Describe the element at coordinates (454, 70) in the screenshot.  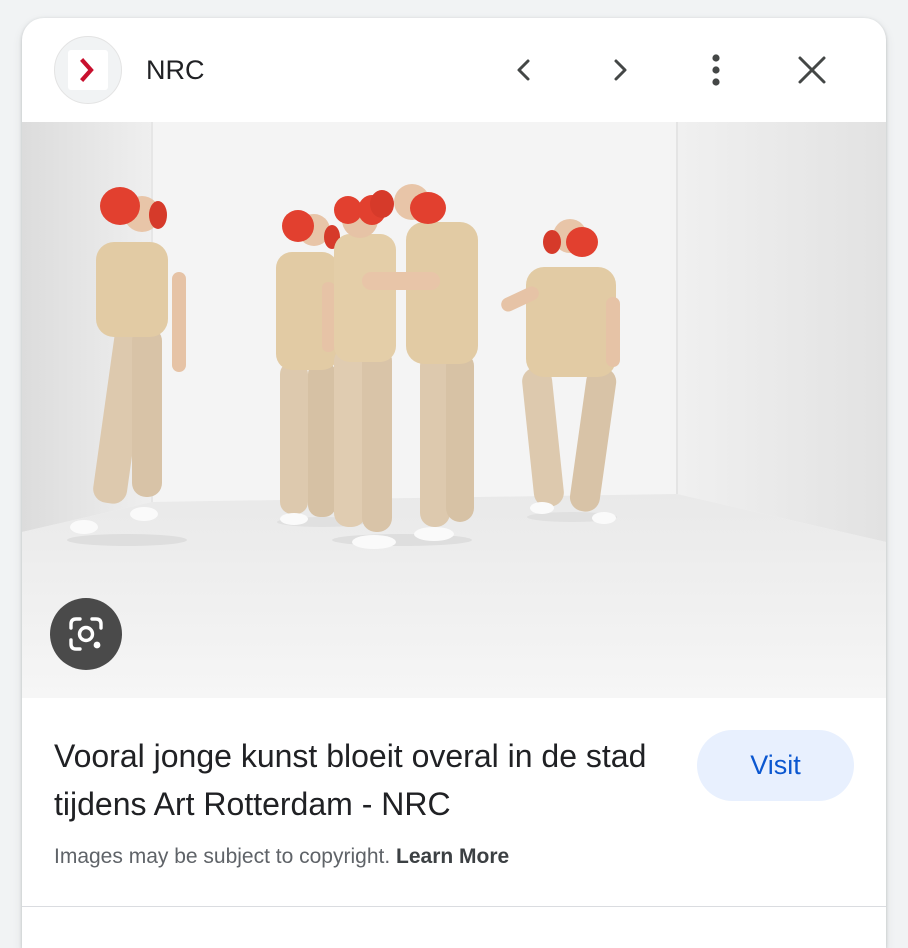
I see `preview-header: NRC` at that location.